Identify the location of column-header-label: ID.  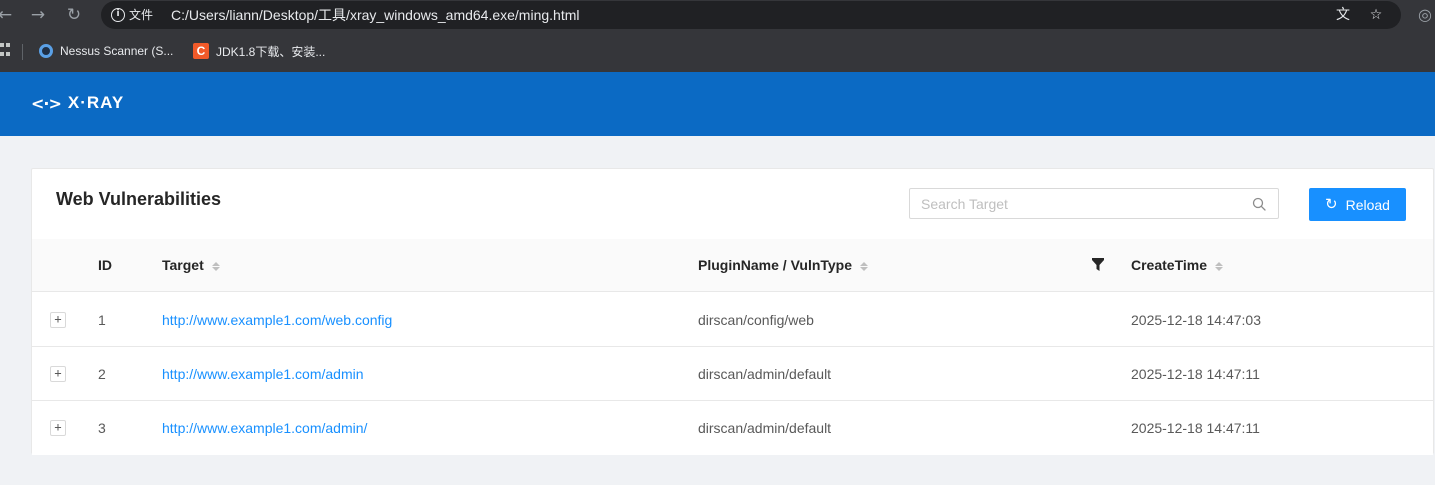
(105, 265).